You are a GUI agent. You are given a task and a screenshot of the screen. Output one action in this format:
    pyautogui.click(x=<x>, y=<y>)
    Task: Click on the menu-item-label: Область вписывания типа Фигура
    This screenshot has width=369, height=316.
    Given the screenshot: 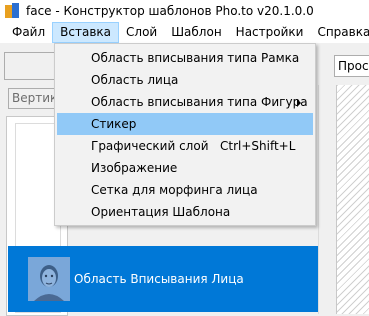 What is the action you would take?
    pyautogui.click(x=199, y=102)
    